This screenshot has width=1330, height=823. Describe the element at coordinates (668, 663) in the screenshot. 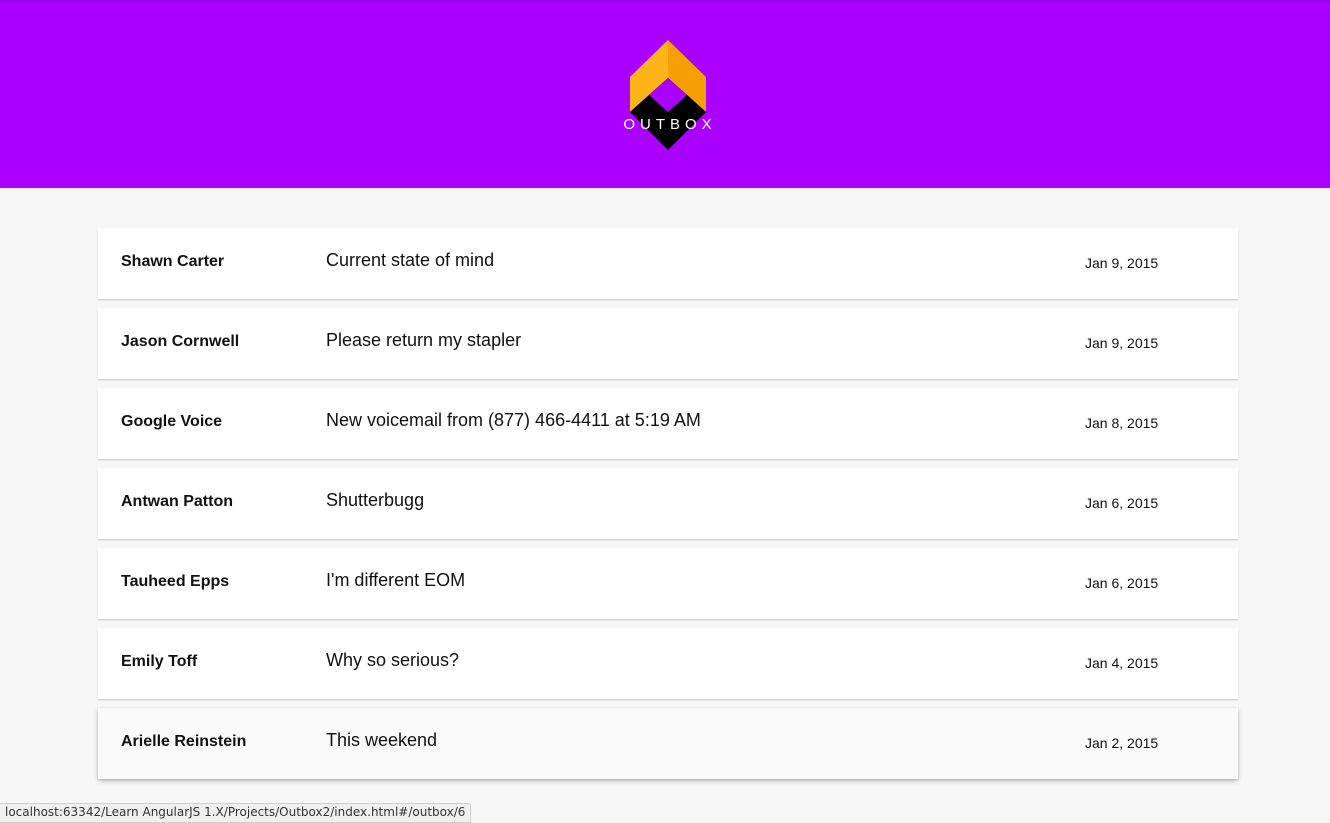

I see `message-row: Emily Toff Why so serious? Jan 4, 2015` at that location.